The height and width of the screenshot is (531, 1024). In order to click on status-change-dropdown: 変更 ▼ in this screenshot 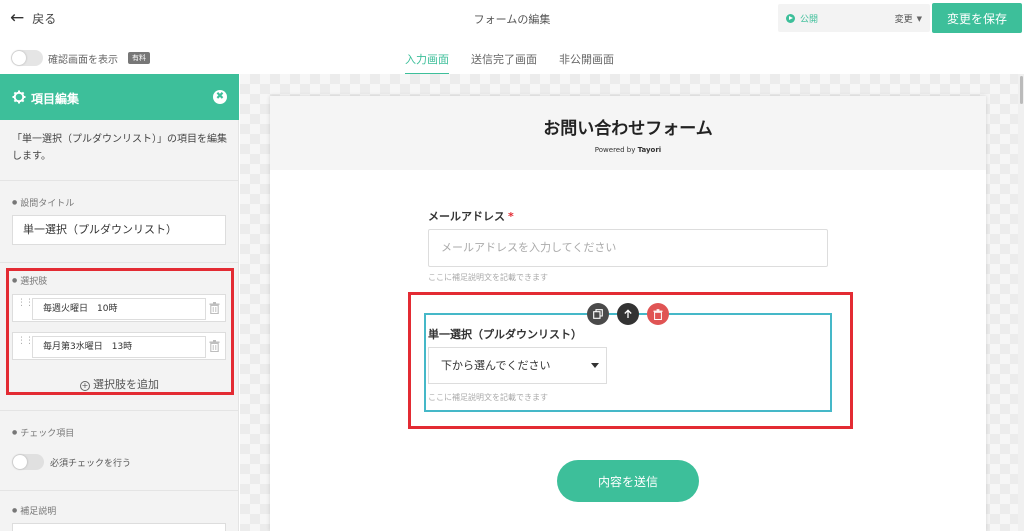, I will do `click(908, 19)`.